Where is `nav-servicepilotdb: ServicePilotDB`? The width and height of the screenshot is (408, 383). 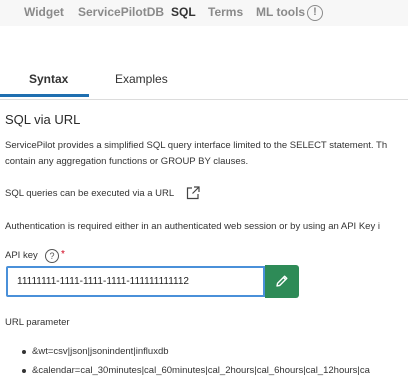 nav-servicepilotdb: ServicePilotDB is located at coordinates (121, 12).